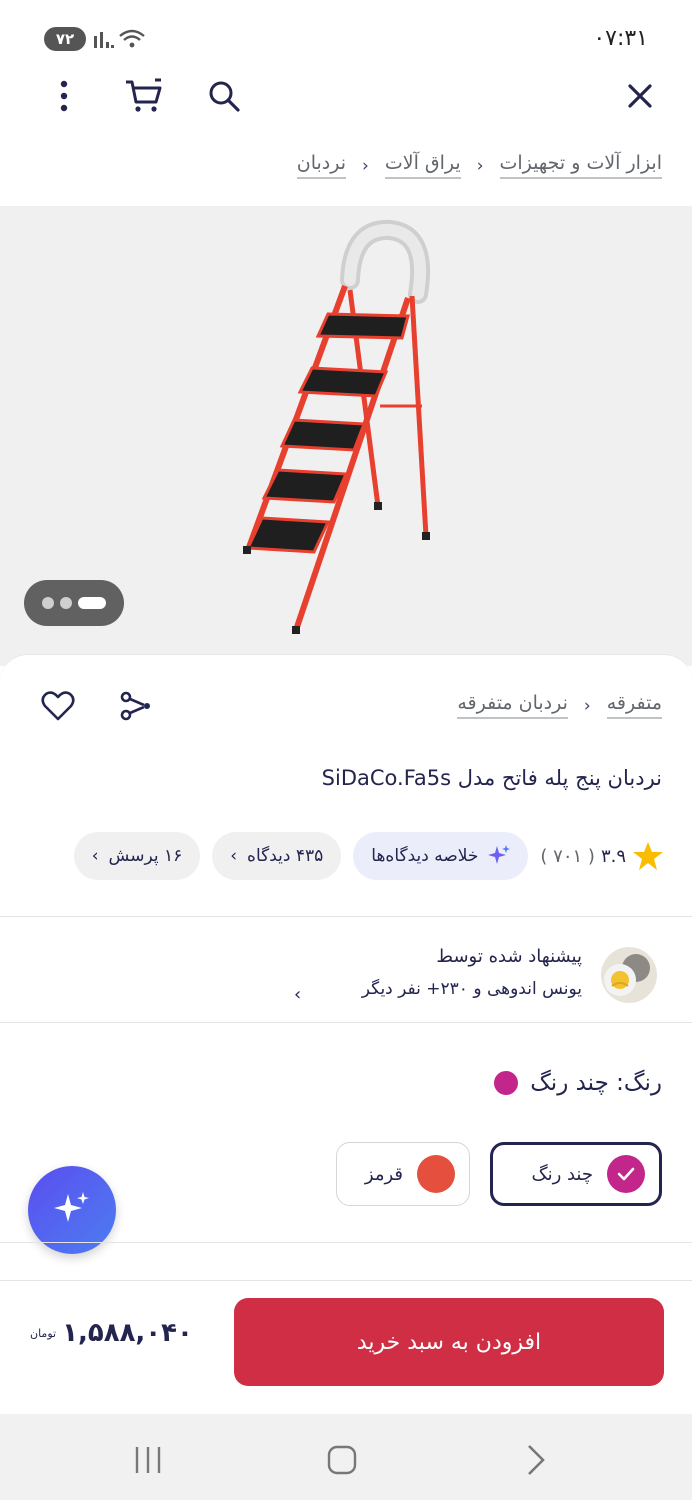 The image size is (692, 1500). I want to click on ai-summary-label: خلاصه دیدگاه‌ها, so click(425, 856).